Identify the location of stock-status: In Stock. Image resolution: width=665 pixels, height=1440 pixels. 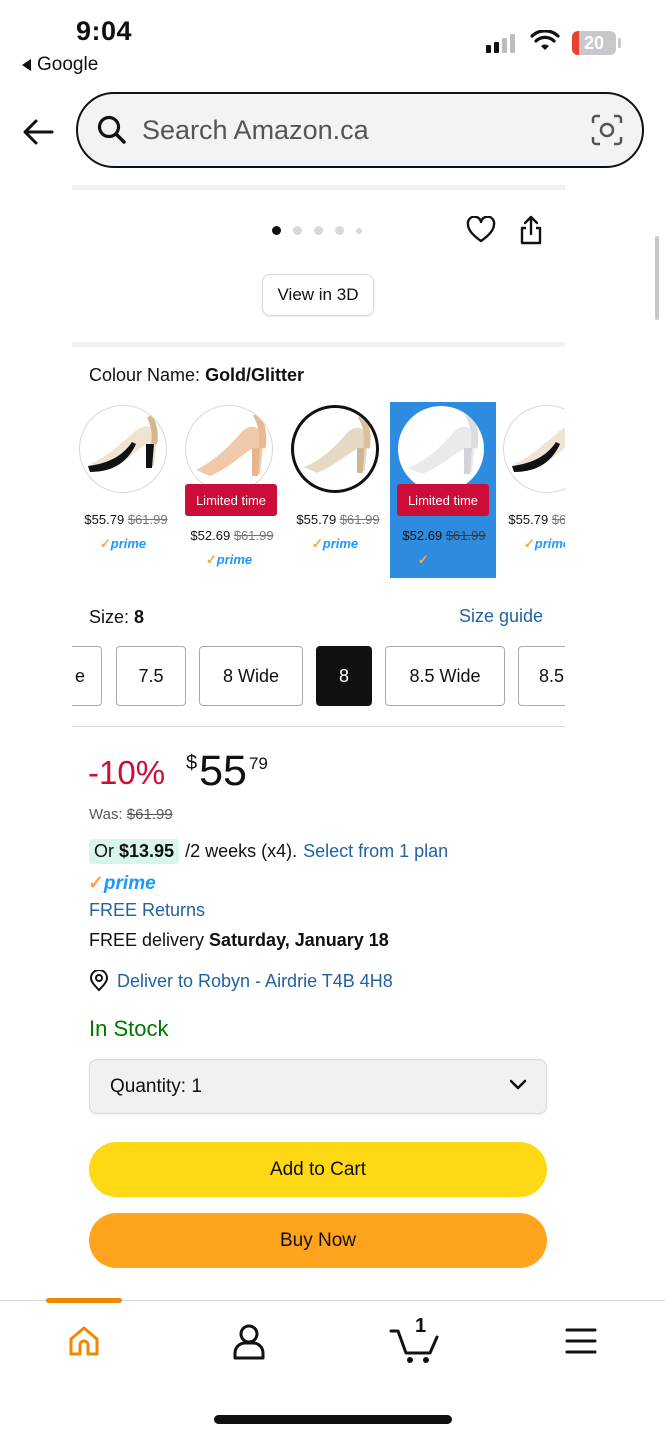
(129, 1028).